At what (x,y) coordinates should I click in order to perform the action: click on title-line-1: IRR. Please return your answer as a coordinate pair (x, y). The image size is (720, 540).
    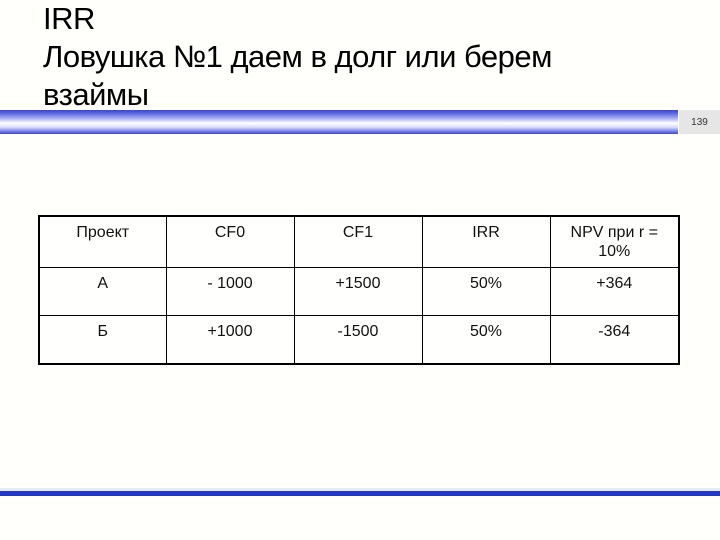
    Looking at the image, I should click on (69, 18).